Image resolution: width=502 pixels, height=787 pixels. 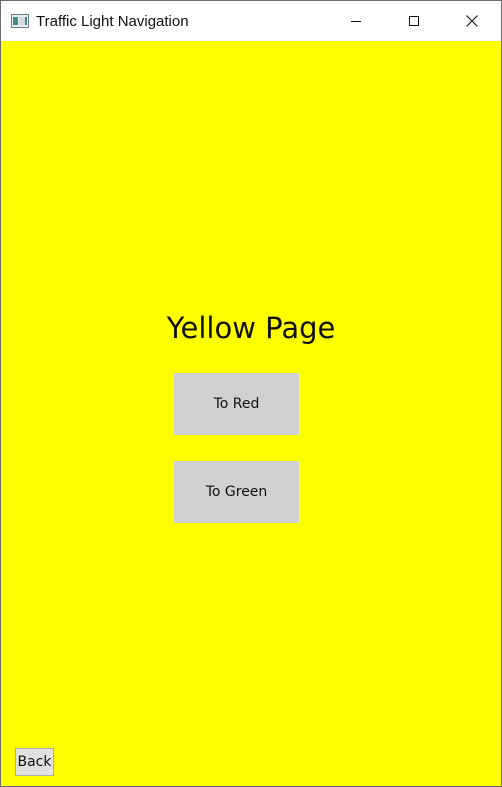 I want to click on title-bar: Traffic Light Navigation, so click(x=251, y=21).